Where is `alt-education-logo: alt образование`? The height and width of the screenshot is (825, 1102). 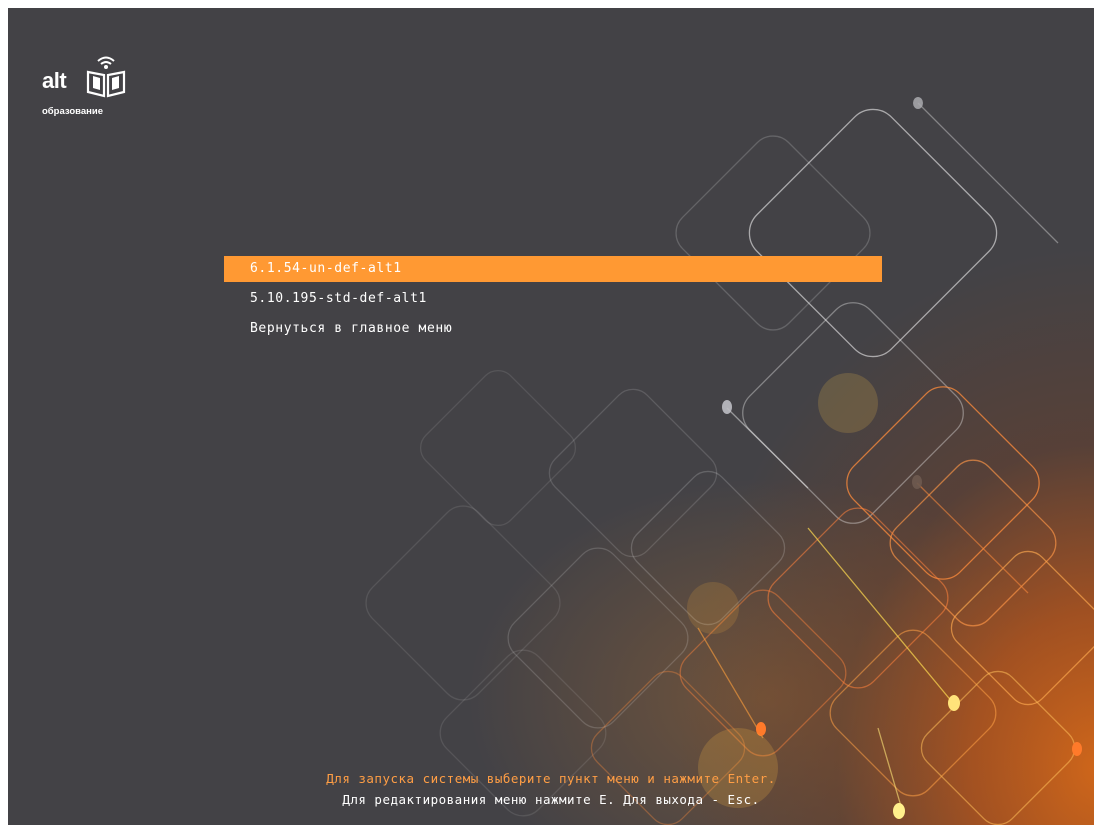
alt-education-logo: alt образование is located at coordinates (92, 88).